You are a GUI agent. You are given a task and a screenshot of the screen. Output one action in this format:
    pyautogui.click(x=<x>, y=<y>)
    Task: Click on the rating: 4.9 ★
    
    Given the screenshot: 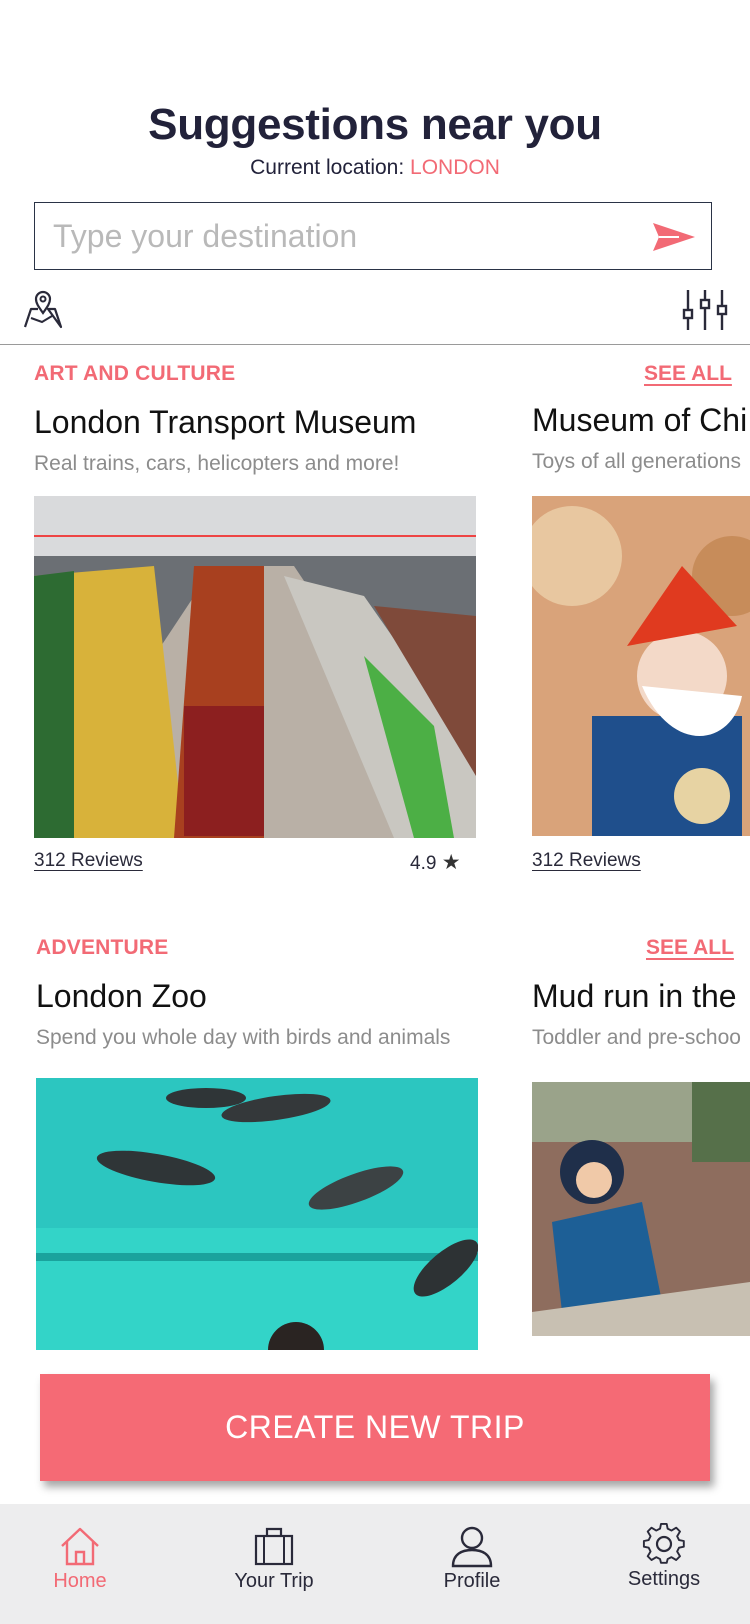 What is the action you would take?
    pyautogui.click(x=435, y=862)
    